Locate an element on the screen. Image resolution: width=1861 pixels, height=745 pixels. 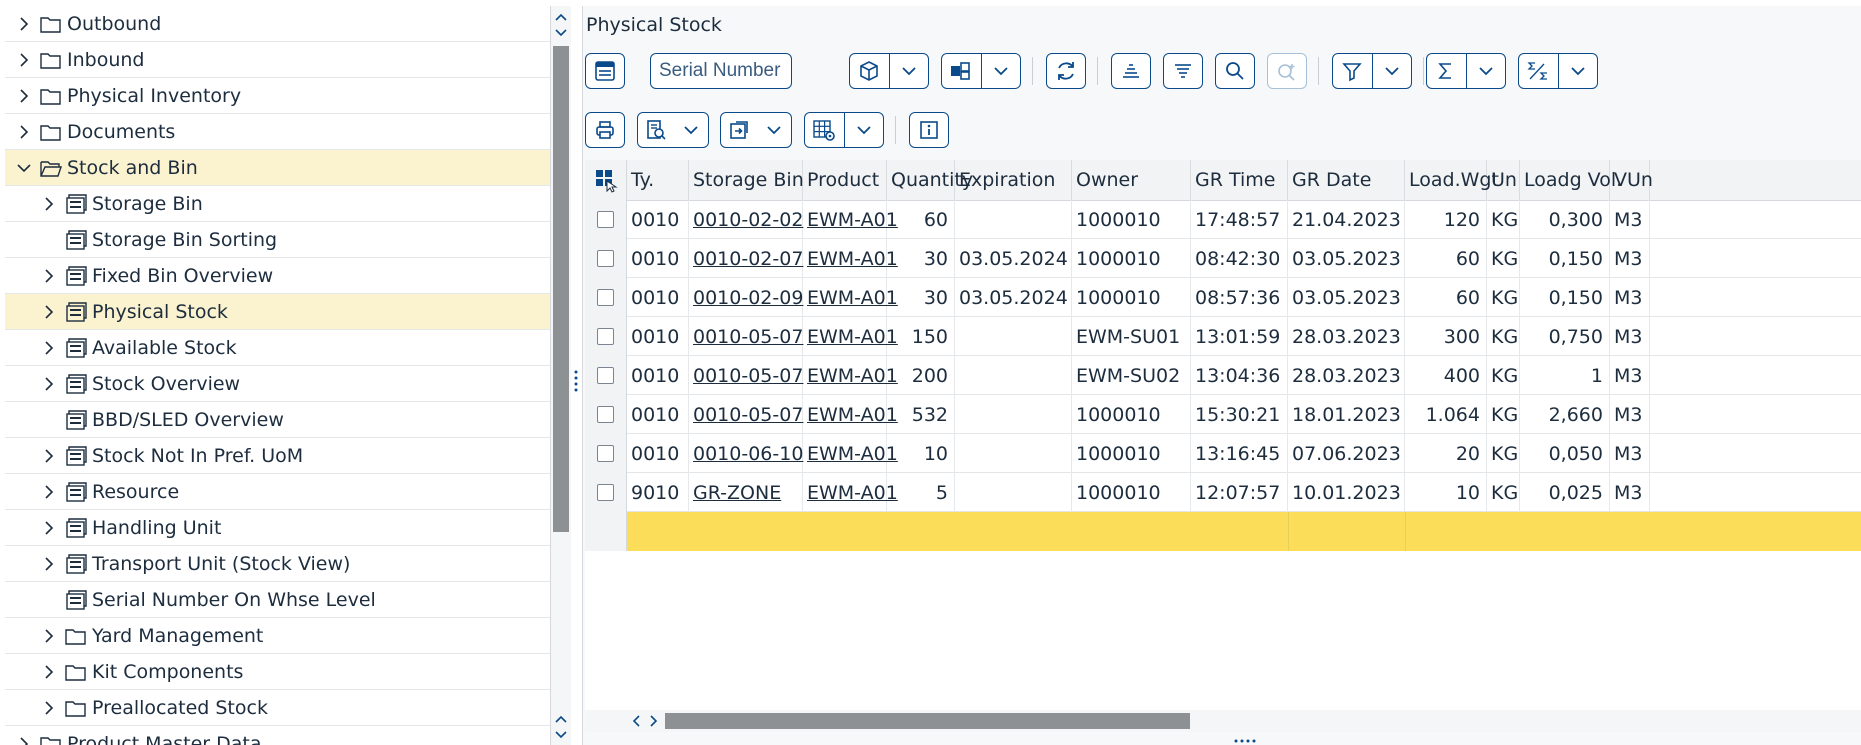
export-menu-button is located at coordinates (756, 130).